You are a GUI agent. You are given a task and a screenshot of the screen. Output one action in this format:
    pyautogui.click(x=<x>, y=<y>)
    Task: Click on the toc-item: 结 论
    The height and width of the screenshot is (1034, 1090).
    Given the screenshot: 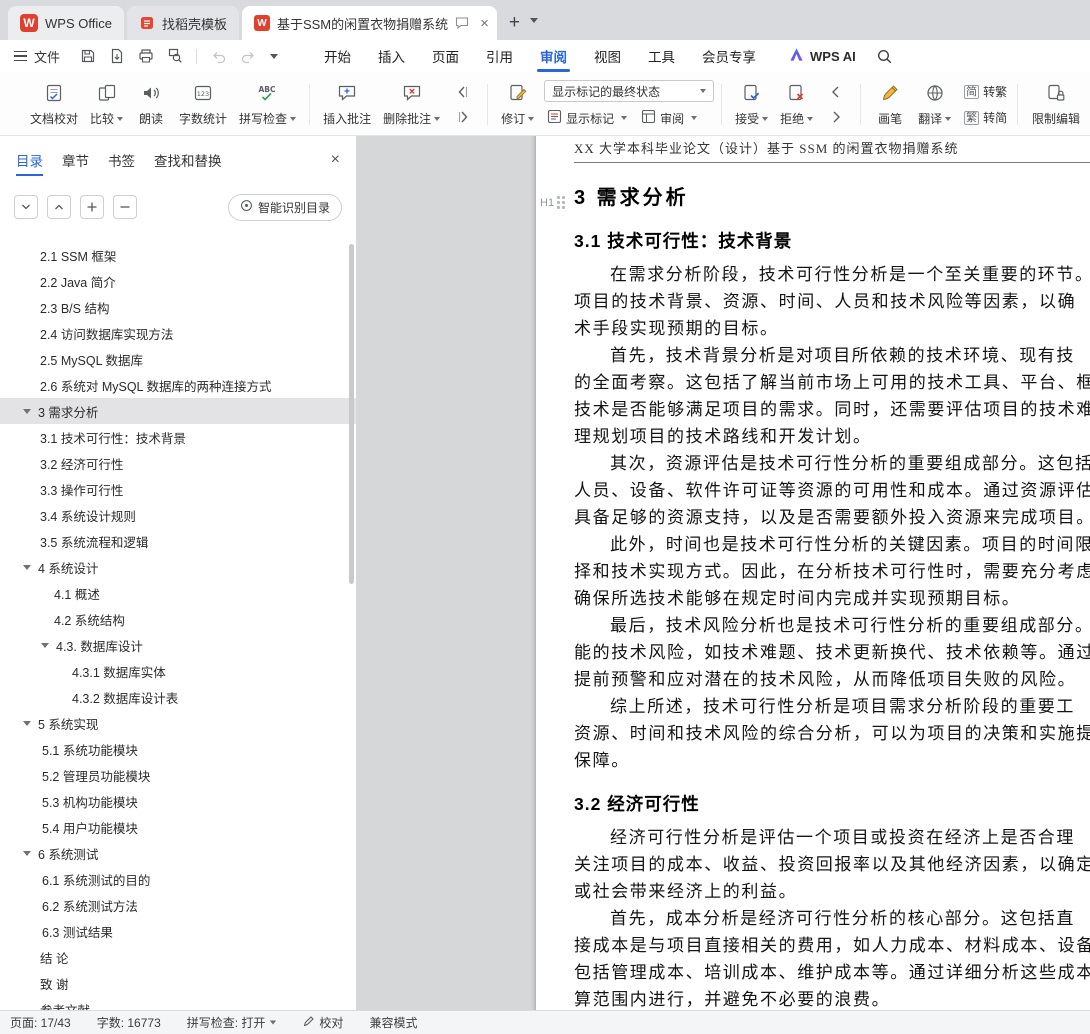 What is the action you would take?
    pyautogui.click(x=178, y=957)
    